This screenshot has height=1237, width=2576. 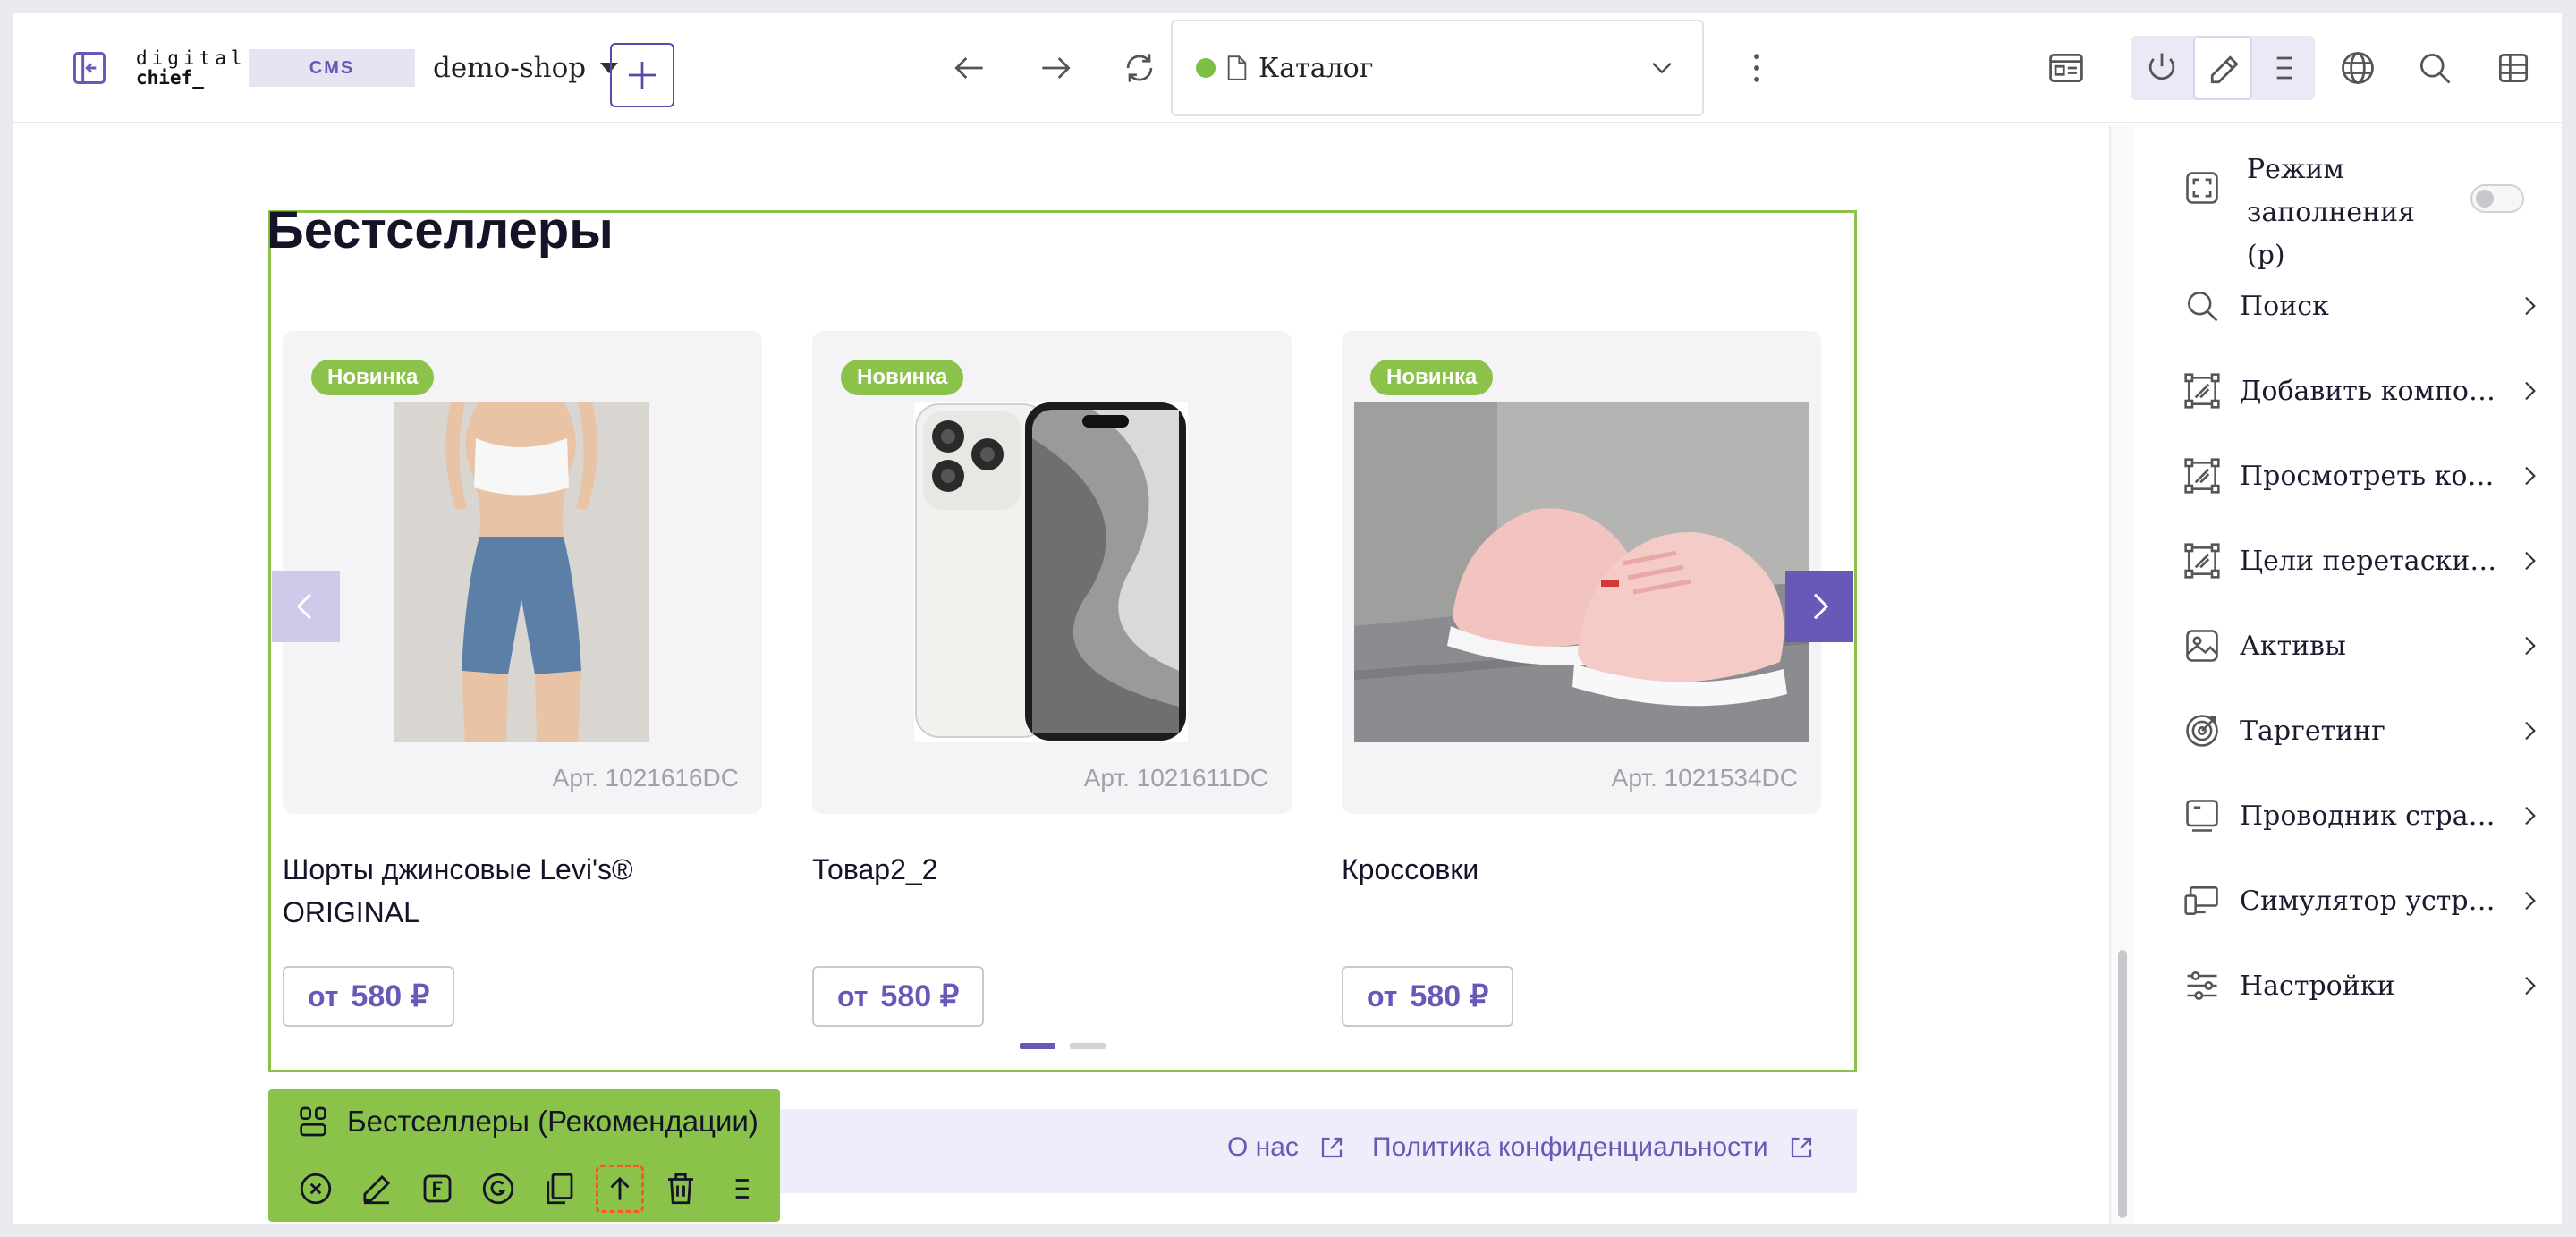 I want to click on product-card: Новинка Арт. 1021611DC, so click(x=1052, y=572).